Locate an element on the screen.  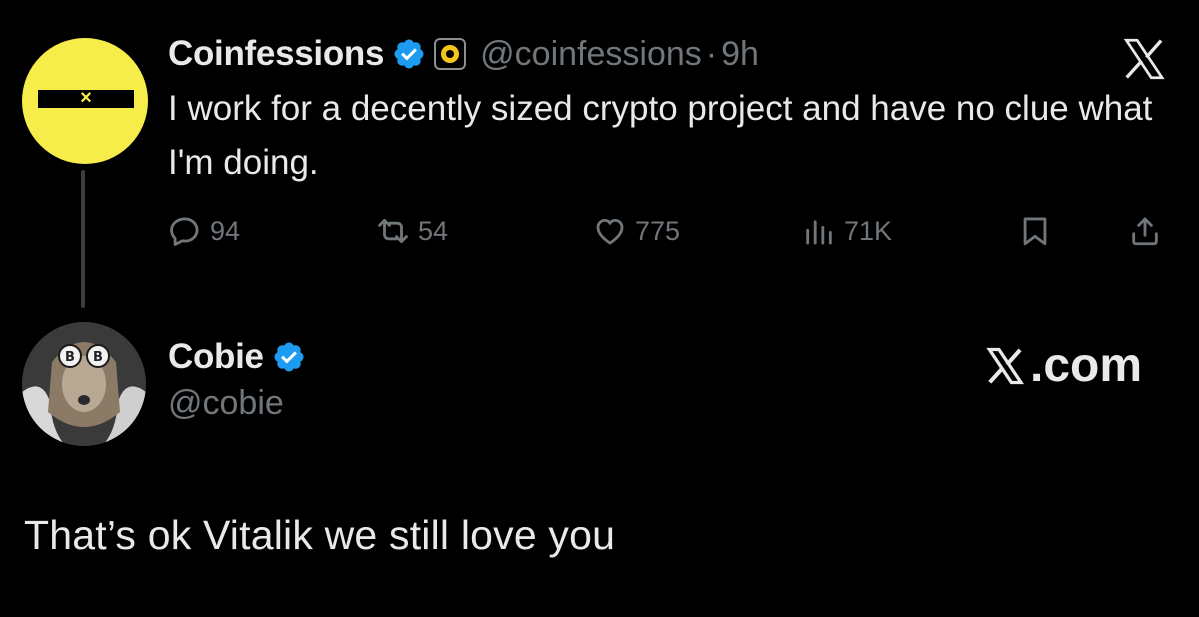
reply-count: 94 is located at coordinates (225, 230).